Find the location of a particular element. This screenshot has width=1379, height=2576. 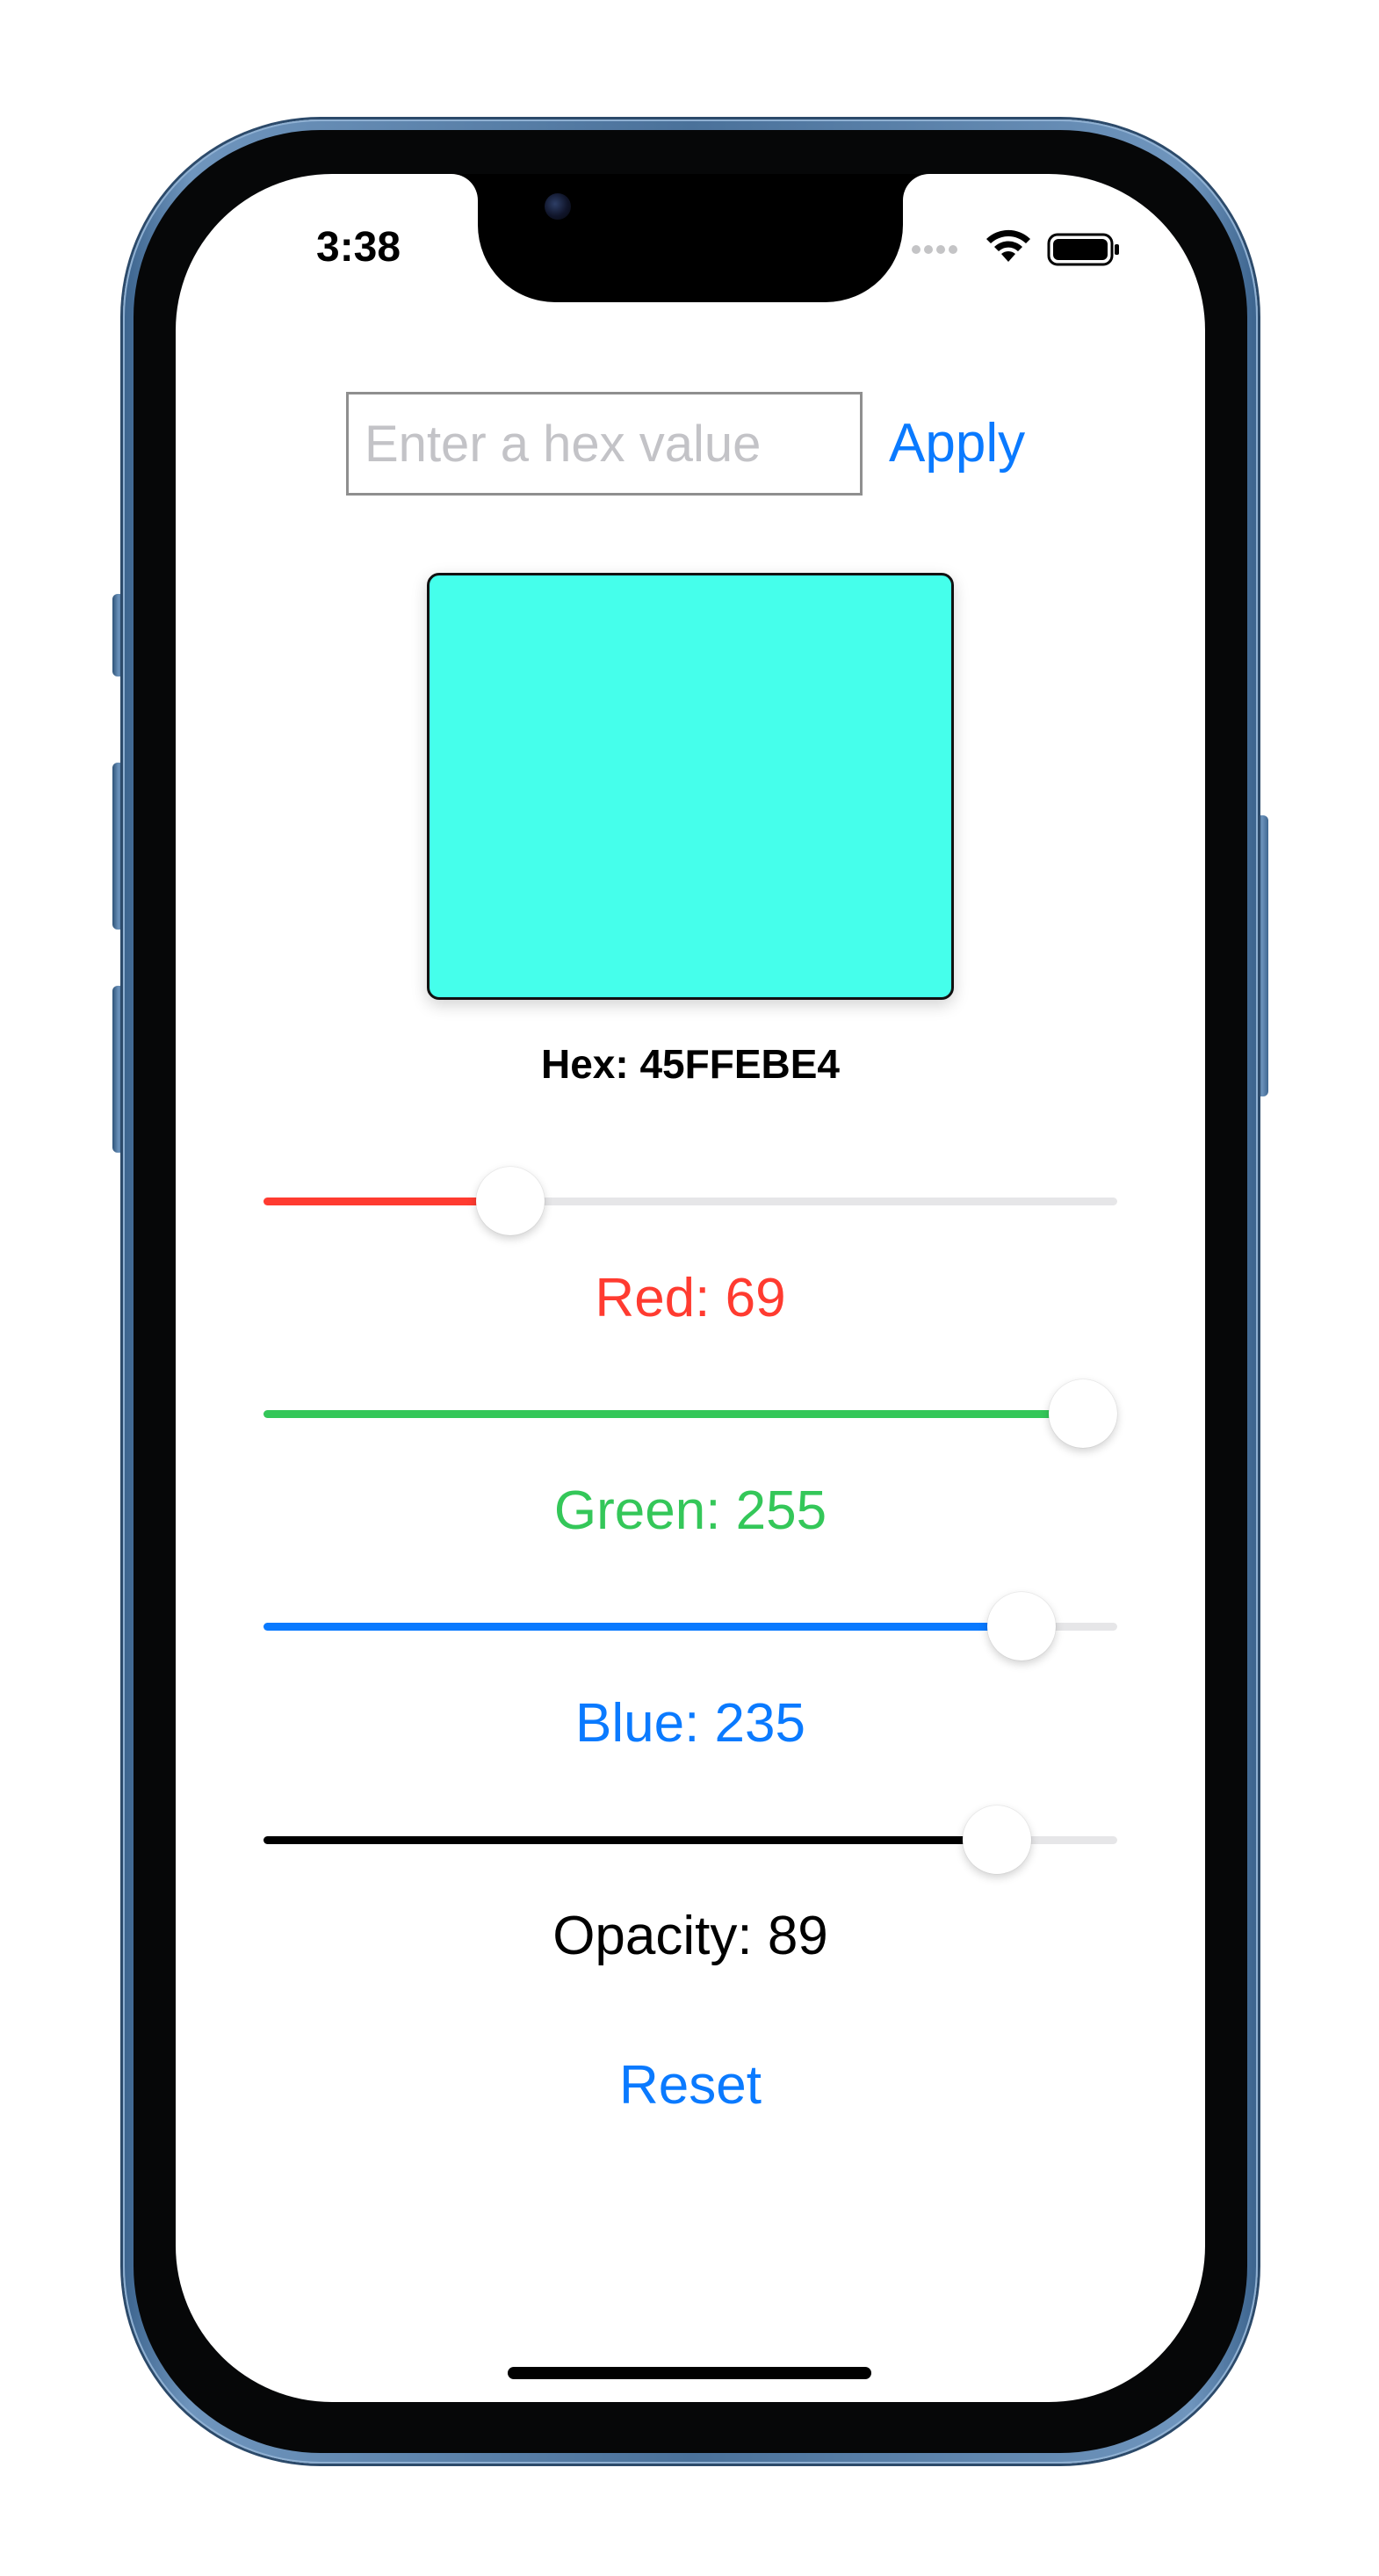

color-preview-swatch is located at coordinates (690, 786).